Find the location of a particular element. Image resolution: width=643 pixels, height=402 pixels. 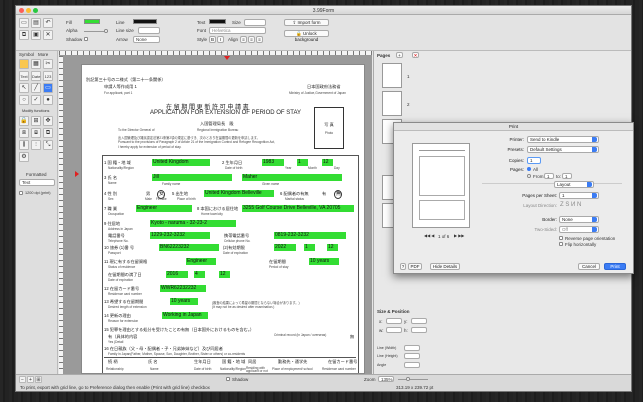

line-height-input is located at coordinates (412, 356).